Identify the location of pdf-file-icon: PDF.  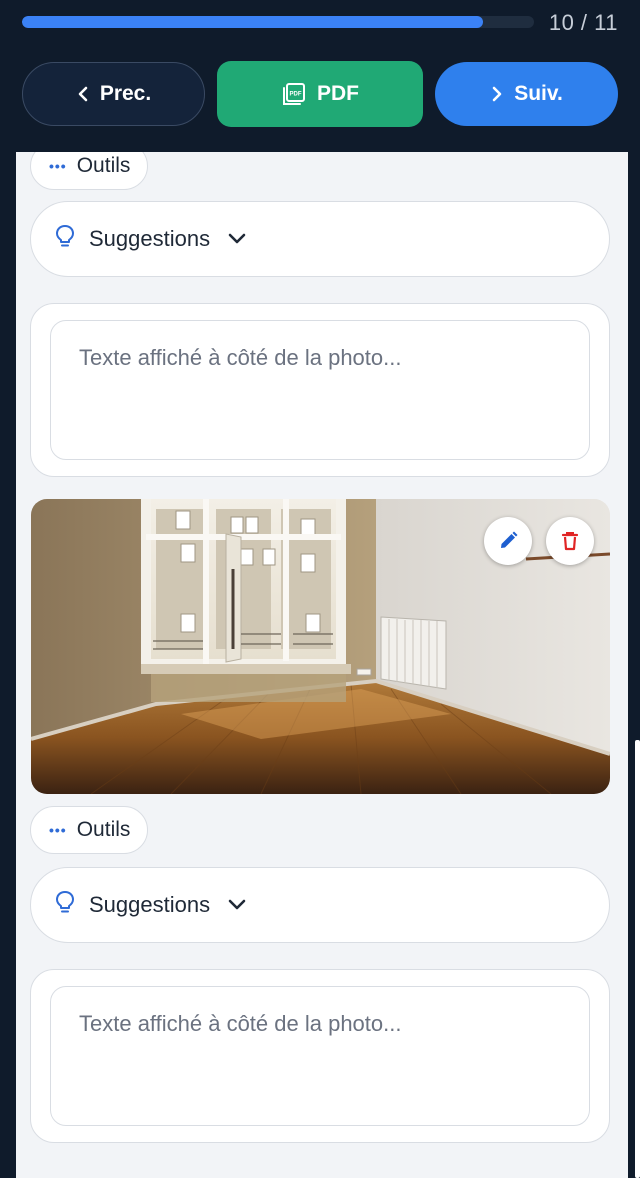
(294, 94).